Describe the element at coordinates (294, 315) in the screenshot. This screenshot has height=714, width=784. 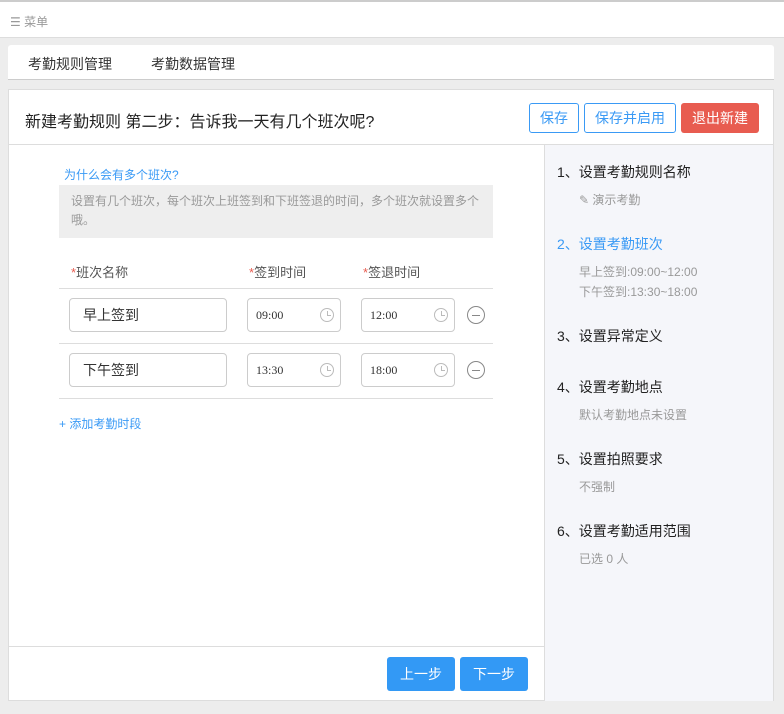
I see `checkin-time-input: 09:00` at that location.